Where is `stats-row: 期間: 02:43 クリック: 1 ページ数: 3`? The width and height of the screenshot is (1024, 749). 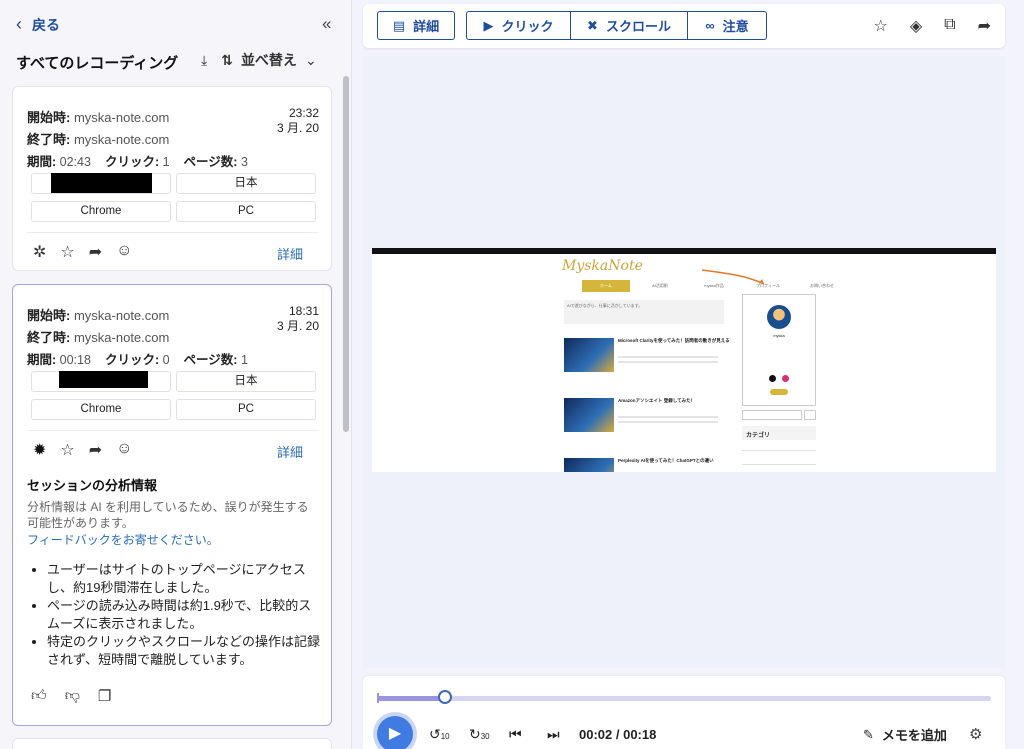 stats-row: 期間: 02:43 クリック: 1 ページ数: 3 is located at coordinates (137, 160).